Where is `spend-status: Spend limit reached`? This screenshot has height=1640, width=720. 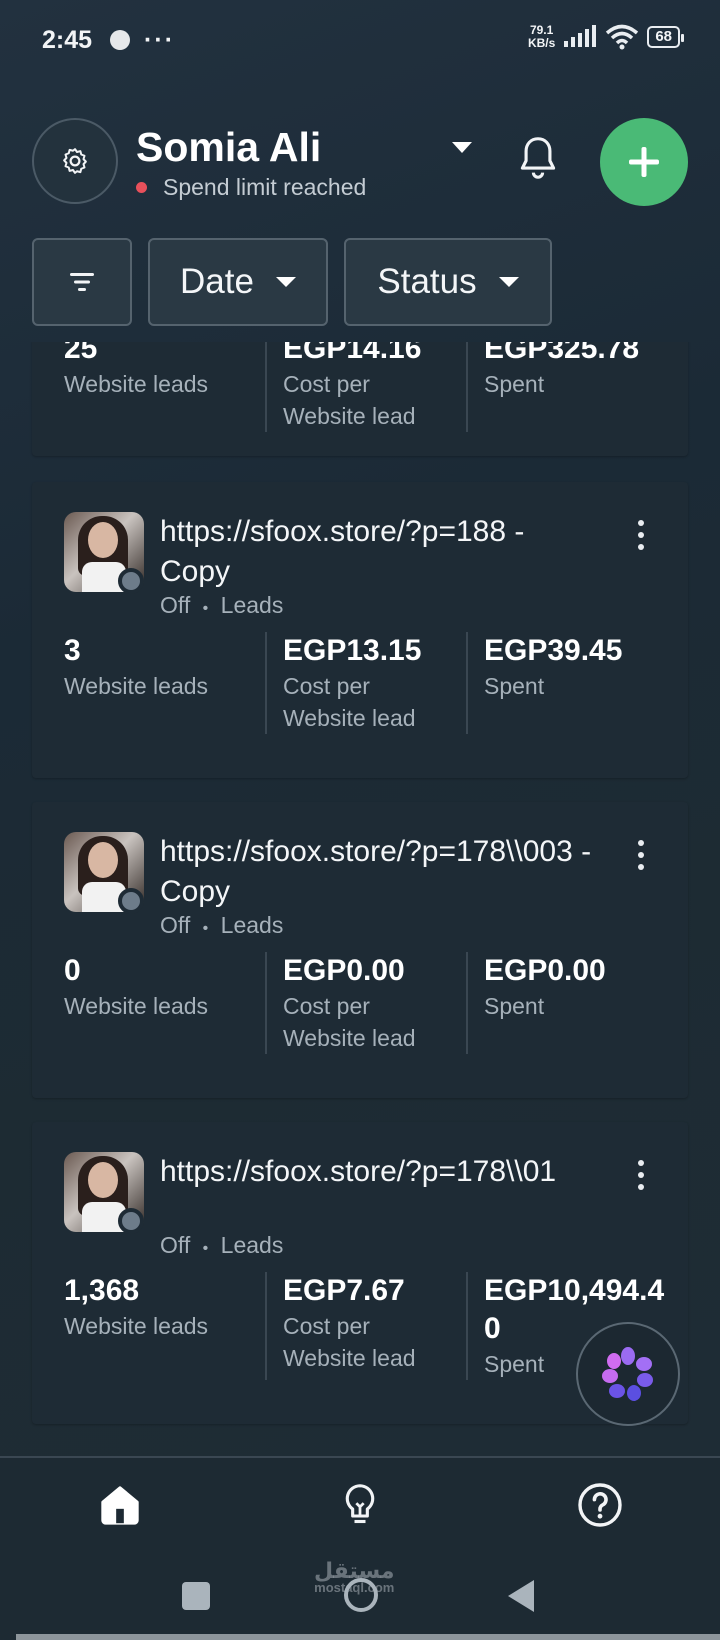
spend-status: Spend limit reached is located at coordinates (251, 187).